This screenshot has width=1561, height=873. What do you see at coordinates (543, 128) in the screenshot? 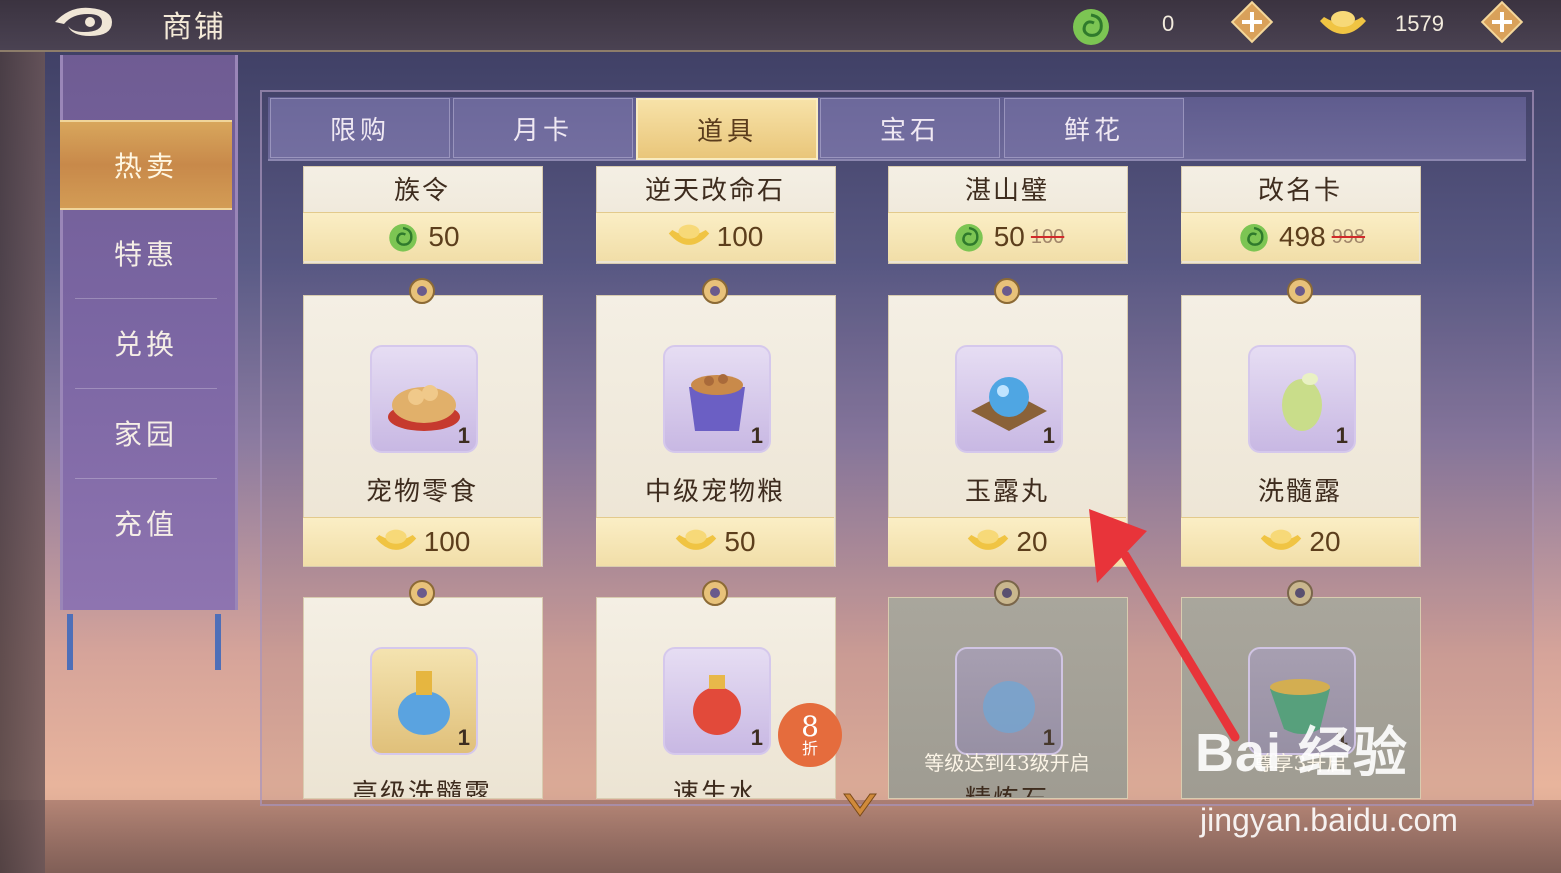
I see `tab-monthly: 月卡` at bounding box center [543, 128].